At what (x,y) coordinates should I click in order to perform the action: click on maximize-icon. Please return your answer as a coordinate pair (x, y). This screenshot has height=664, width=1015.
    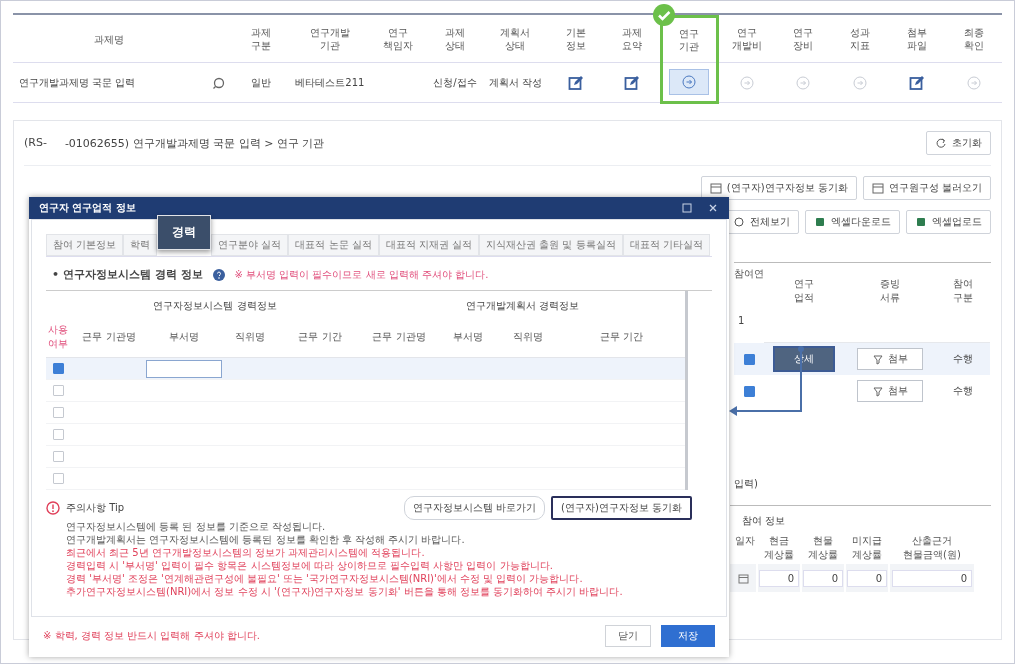
    Looking at the image, I should click on (687, 208).